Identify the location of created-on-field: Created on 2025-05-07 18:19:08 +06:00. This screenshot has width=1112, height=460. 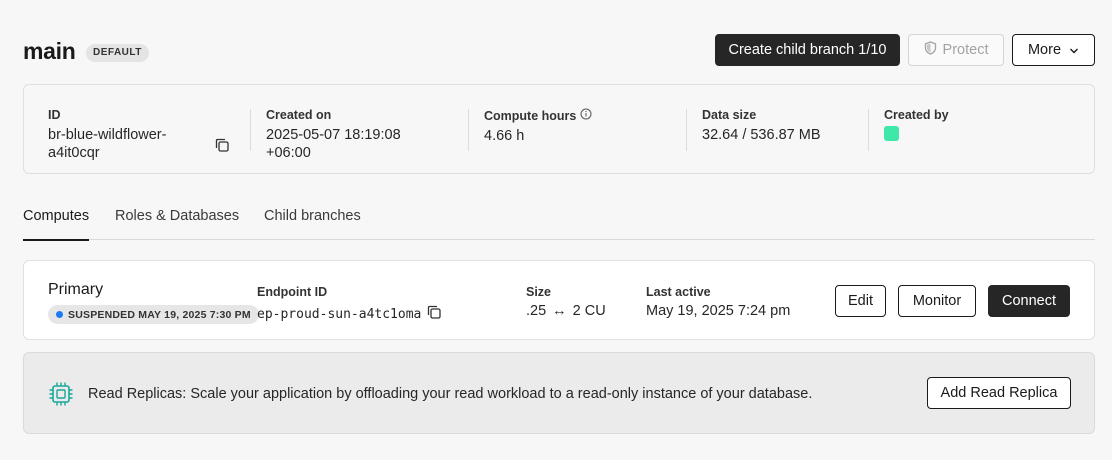
(333, 135).